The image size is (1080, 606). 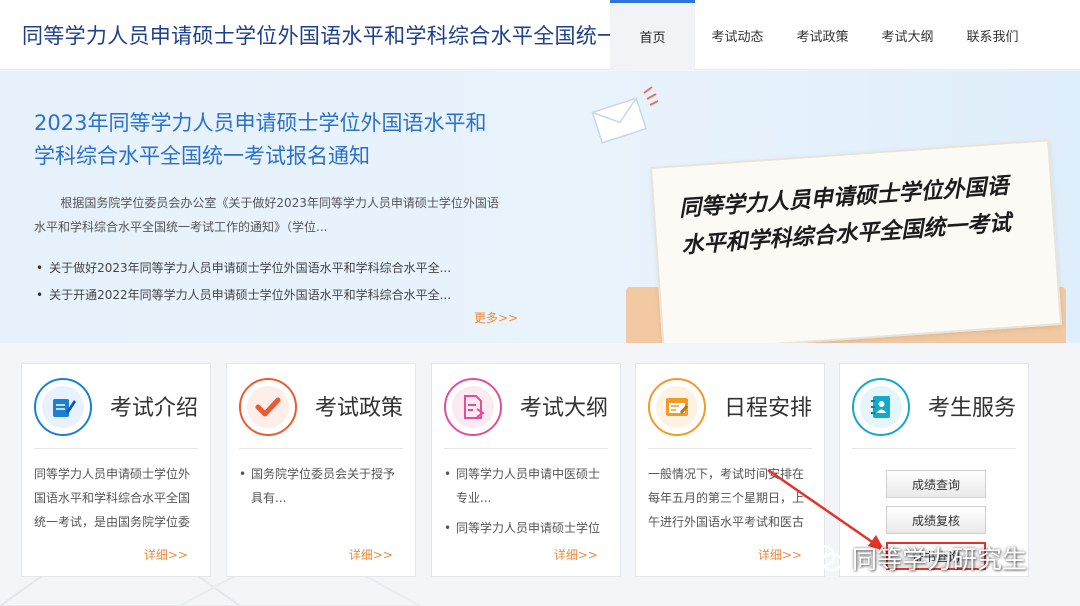 I want to click on score-query-button: 成绩查询, so click(x=936, y=484).